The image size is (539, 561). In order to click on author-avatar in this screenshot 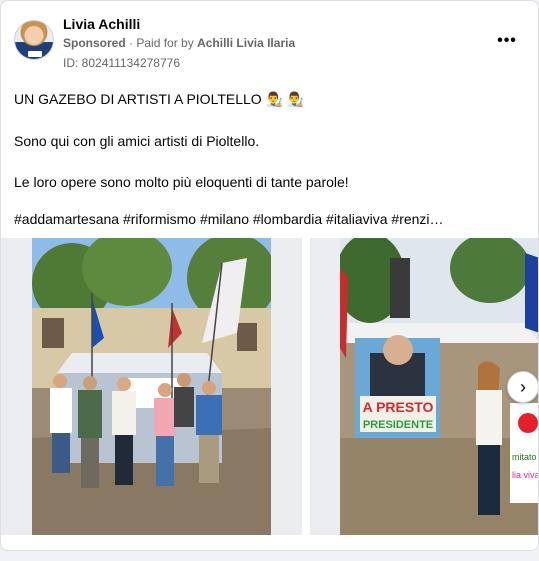, I will do `click(34, 40)`.